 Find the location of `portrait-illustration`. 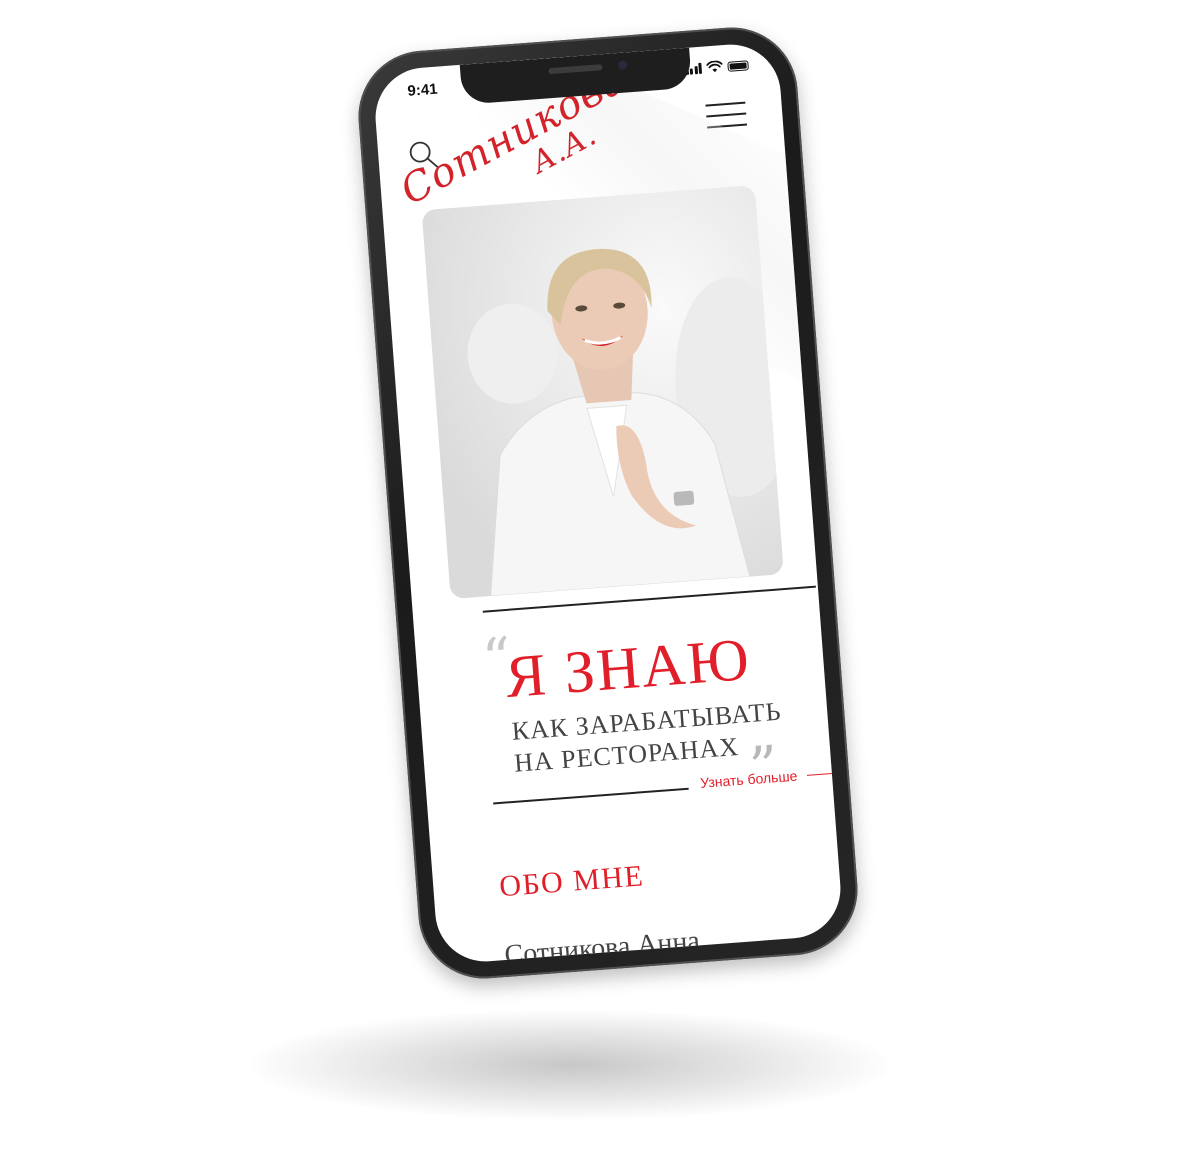

portrait-illustration is located at coordinates (602, 392).